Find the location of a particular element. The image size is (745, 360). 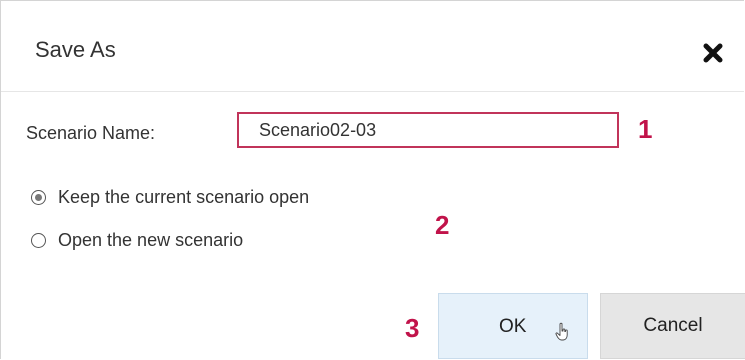

close-icon is located at coordinates (713, 53).